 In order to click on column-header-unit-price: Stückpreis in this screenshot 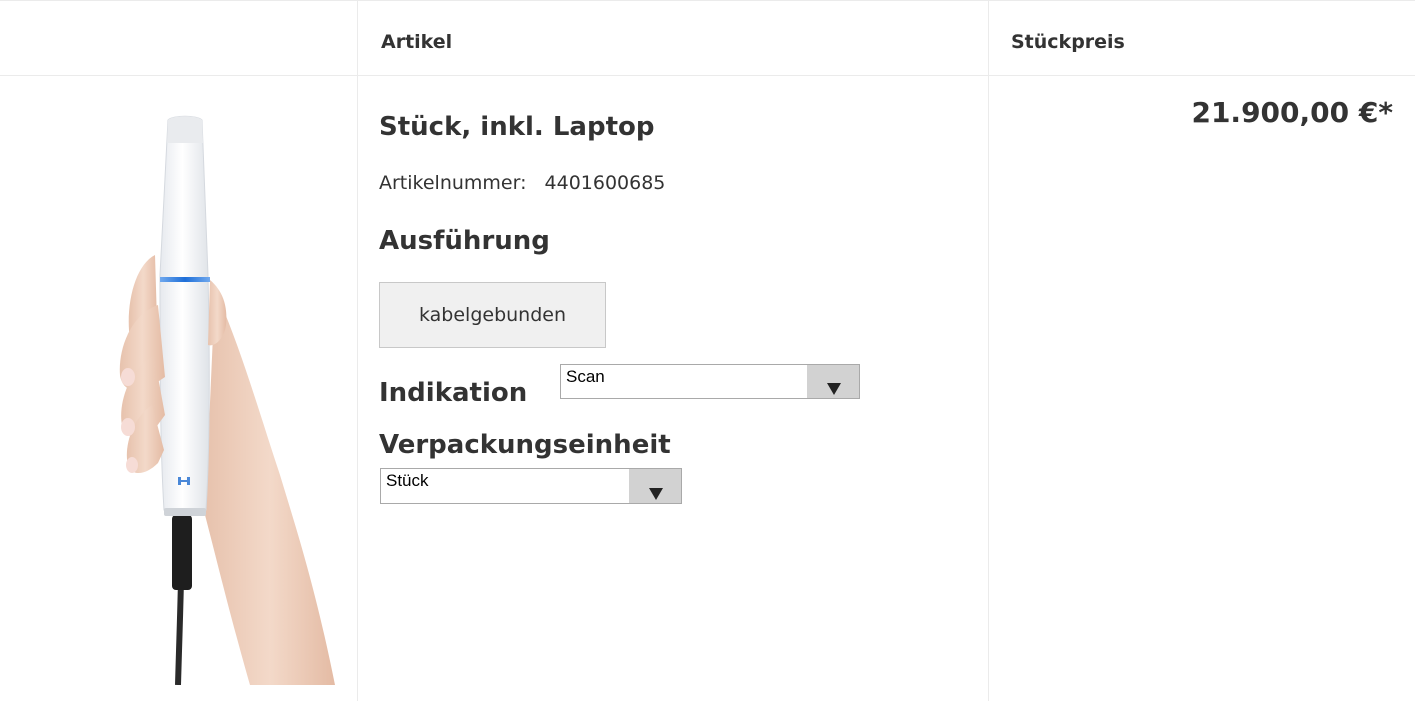, I will do `click(1068, 42)`.